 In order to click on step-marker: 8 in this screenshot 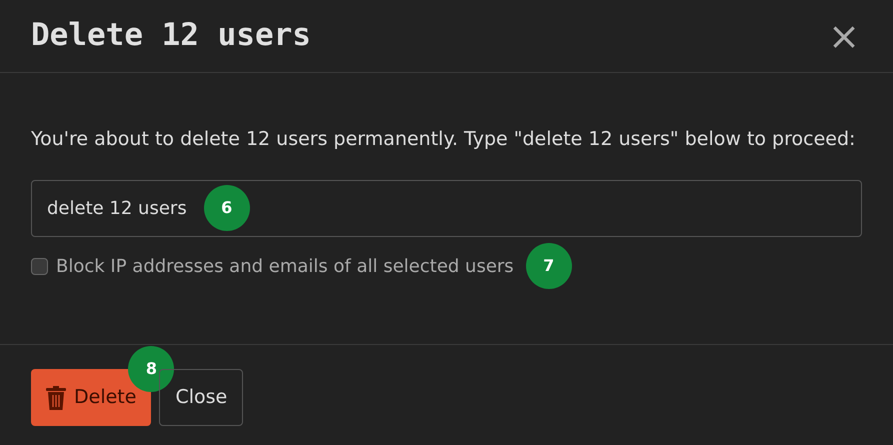, I will do `click(151, 369)`.